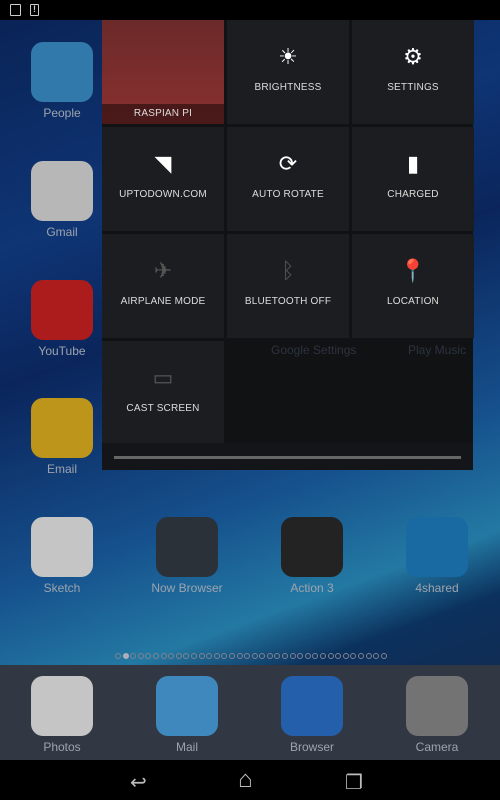 The width and height of the screenshot is (500, 800). I want to click on tile-airplane-mode: ✈ AIRPLANE MODE, so click(163, 286).